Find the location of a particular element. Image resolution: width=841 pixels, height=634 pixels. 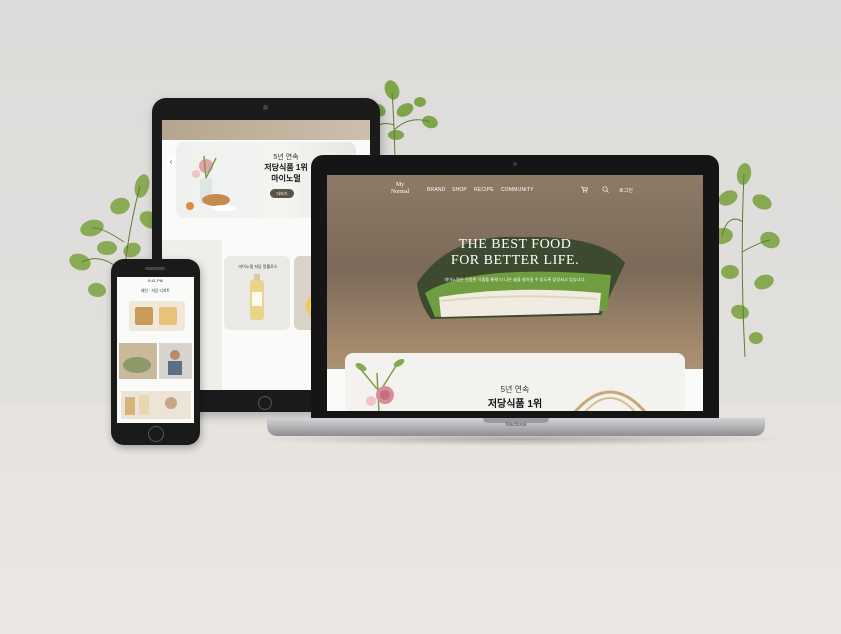

laptop-brand-label: MacBook is located at coordinates (516, 425).